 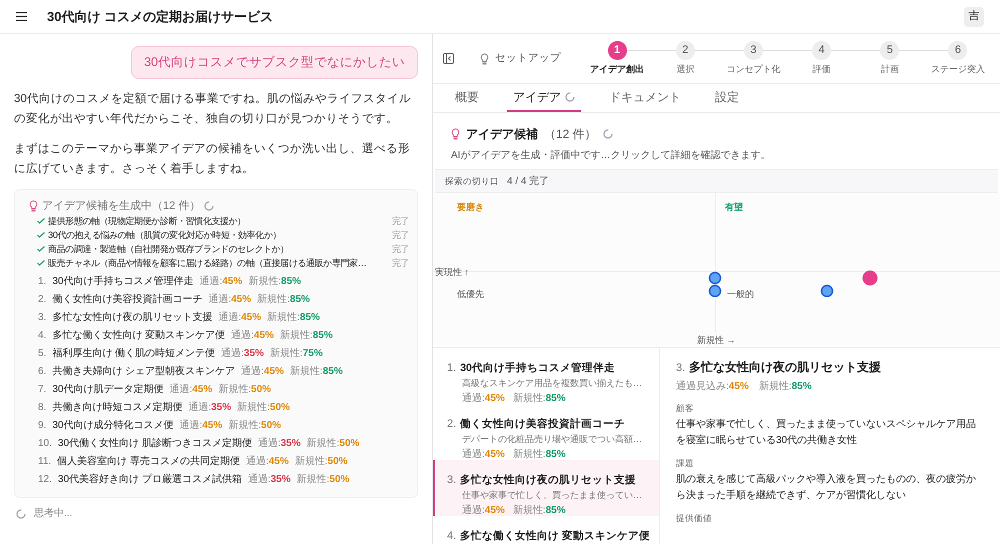 I want to click on collapse-panel-icon, so click(x=448, y=58).